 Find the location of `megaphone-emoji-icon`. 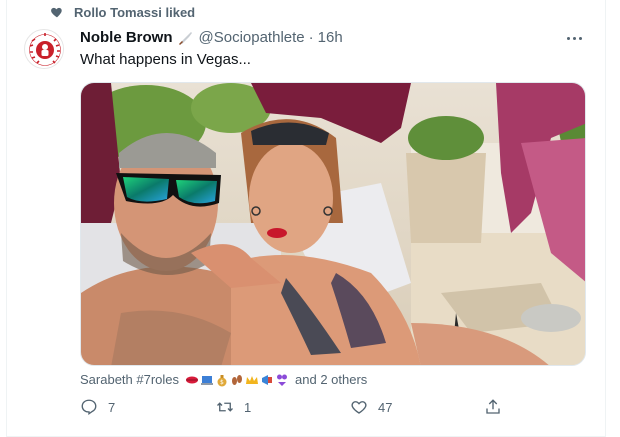

megaphone-emoji-icon is located at coordinates (267, 379).